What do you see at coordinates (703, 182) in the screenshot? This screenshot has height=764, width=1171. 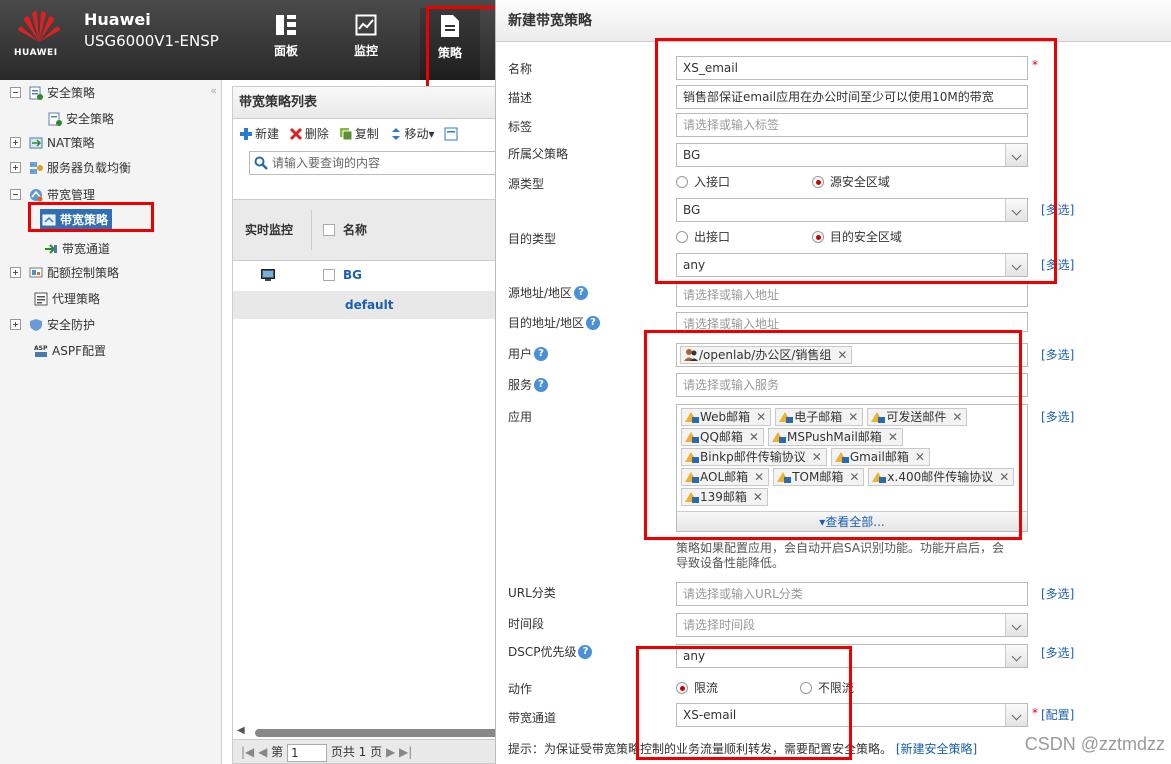 I see `radio-inbound-interface: 入接口` at bounding box center [703, 182].